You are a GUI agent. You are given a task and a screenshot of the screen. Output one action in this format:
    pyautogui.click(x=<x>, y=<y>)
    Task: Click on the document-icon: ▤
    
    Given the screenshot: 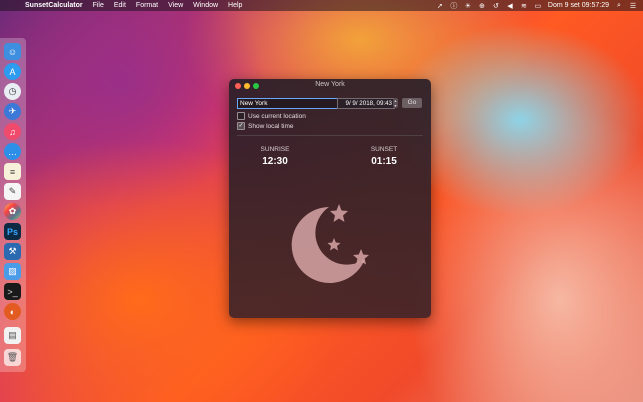 What is the action you would take?
    pyautogui.click(x=12, y=335)
    